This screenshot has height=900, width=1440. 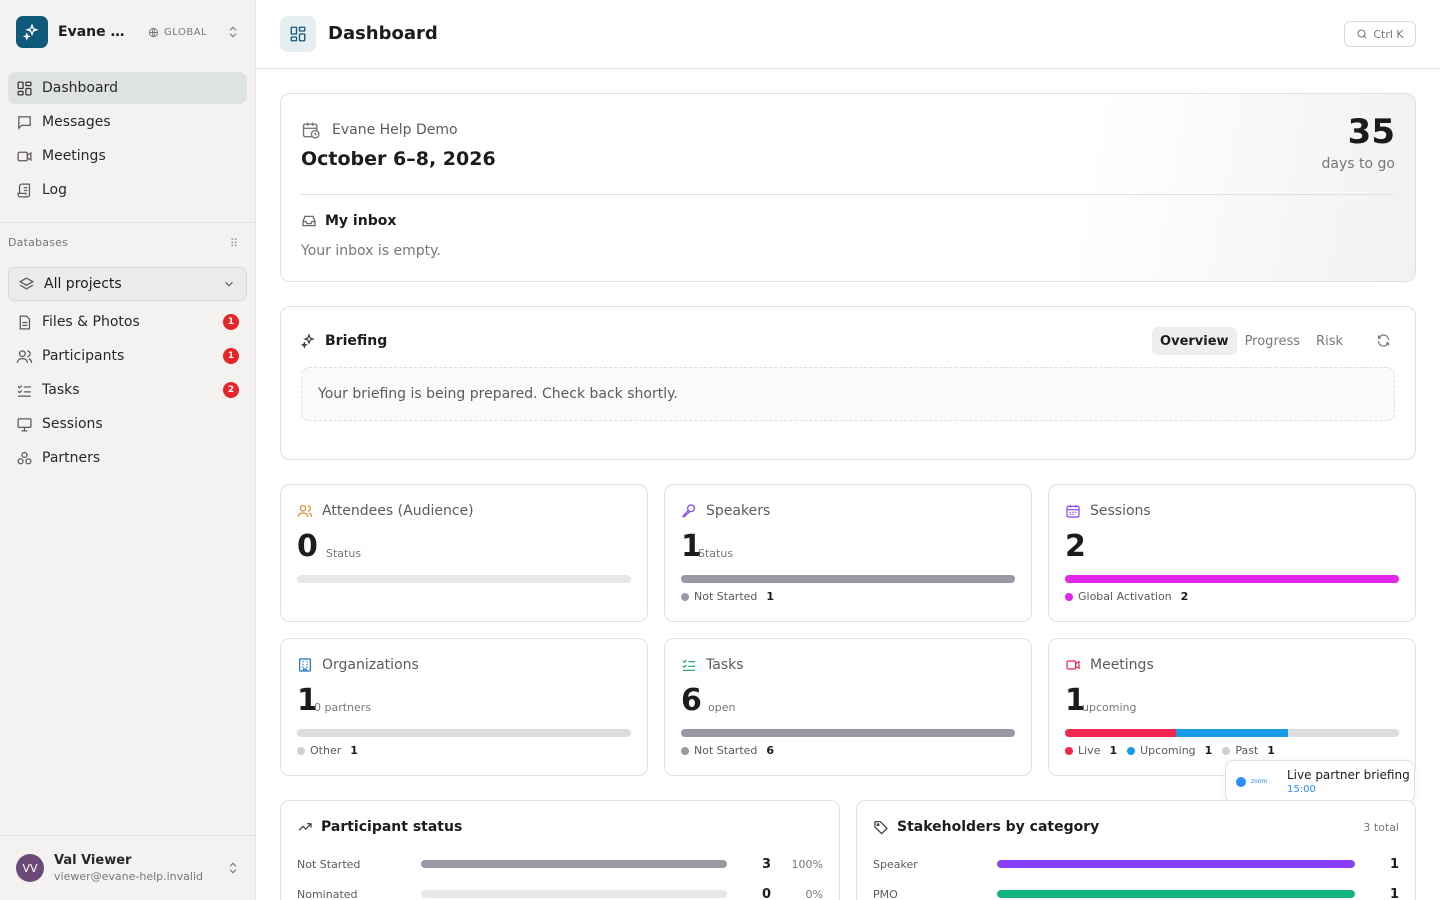 What do you see at coordinates (305, 827) in the screenshot?
I see `trending-up-icon` at bounding box center [305, 827].